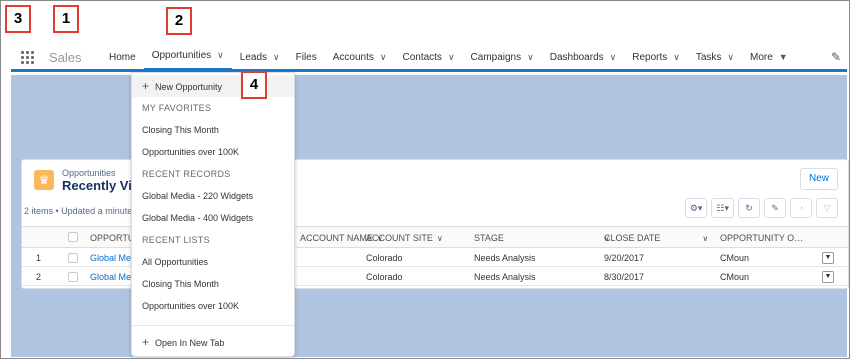 The height and width of the screenshot is (359, 850). I want to click on nav-item-leads: Leads ∨, so click(260, 57).